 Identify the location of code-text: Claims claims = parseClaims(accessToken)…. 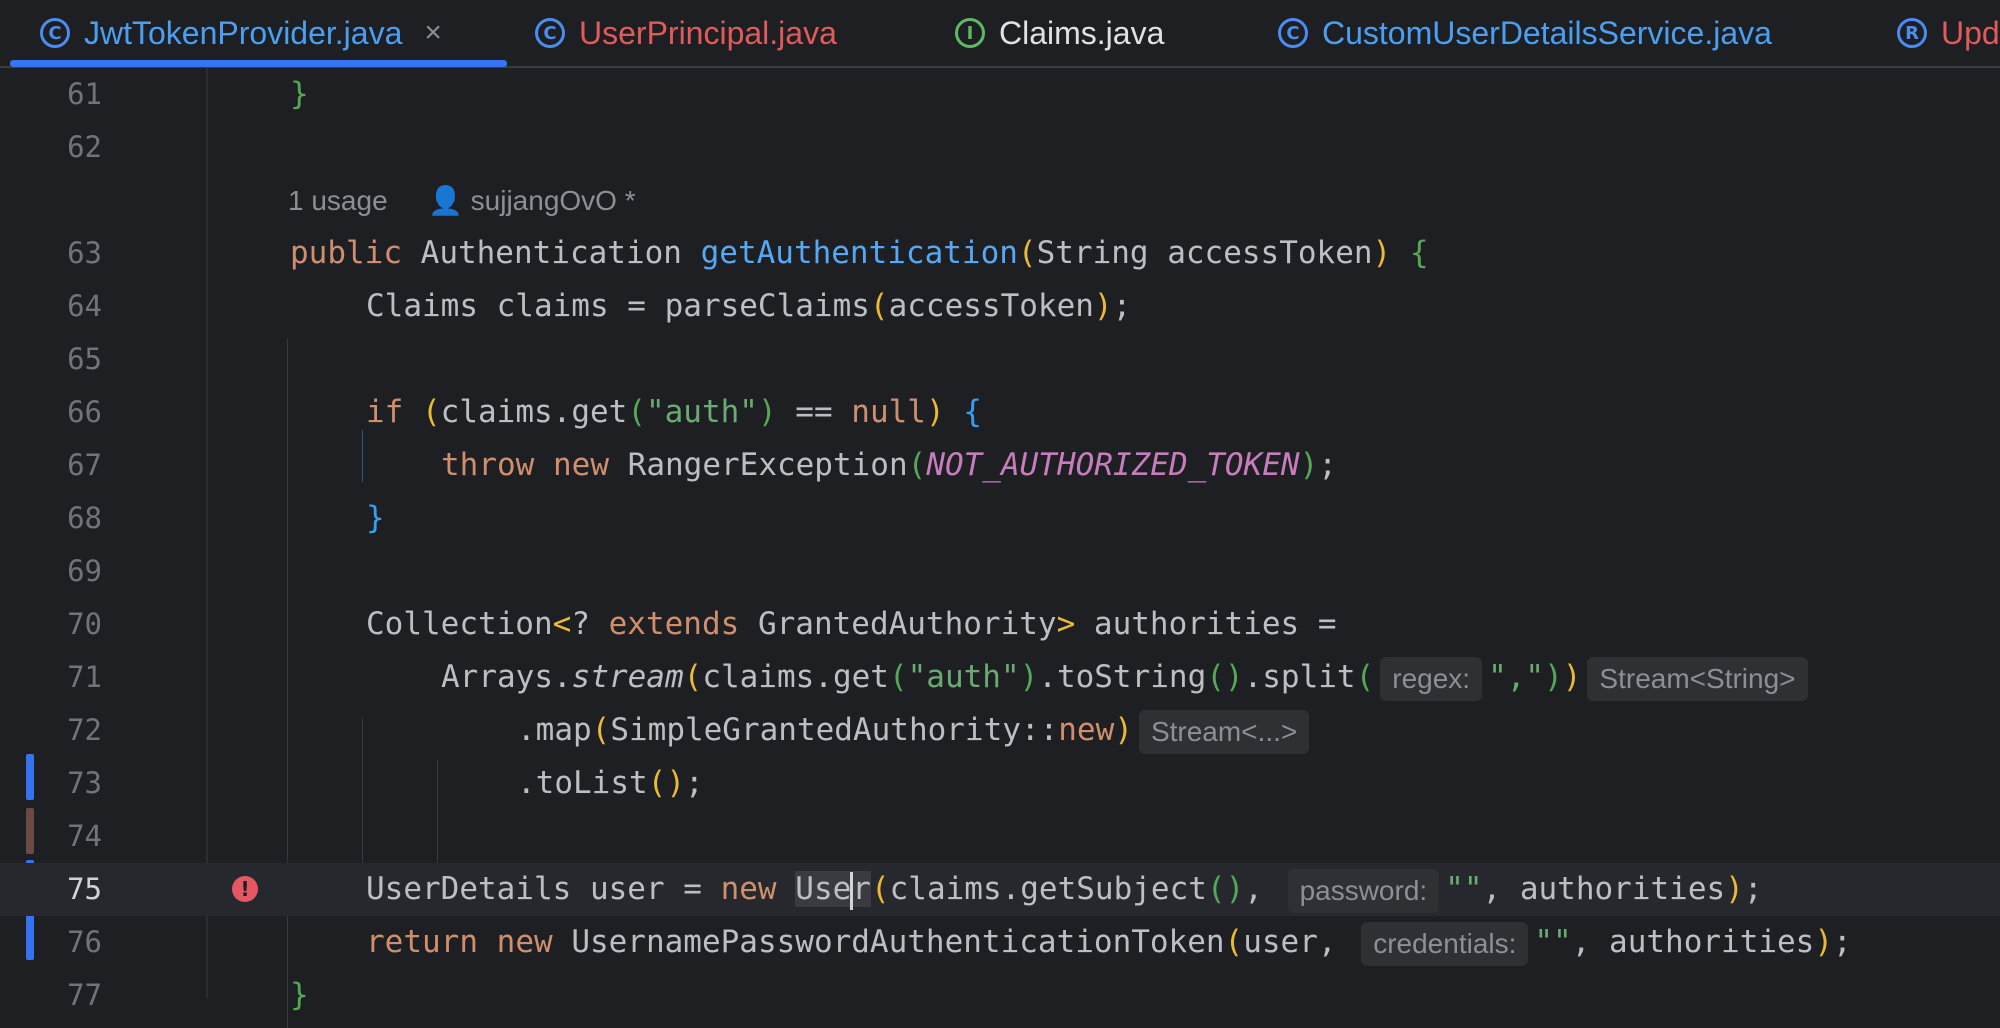
(749, 306).